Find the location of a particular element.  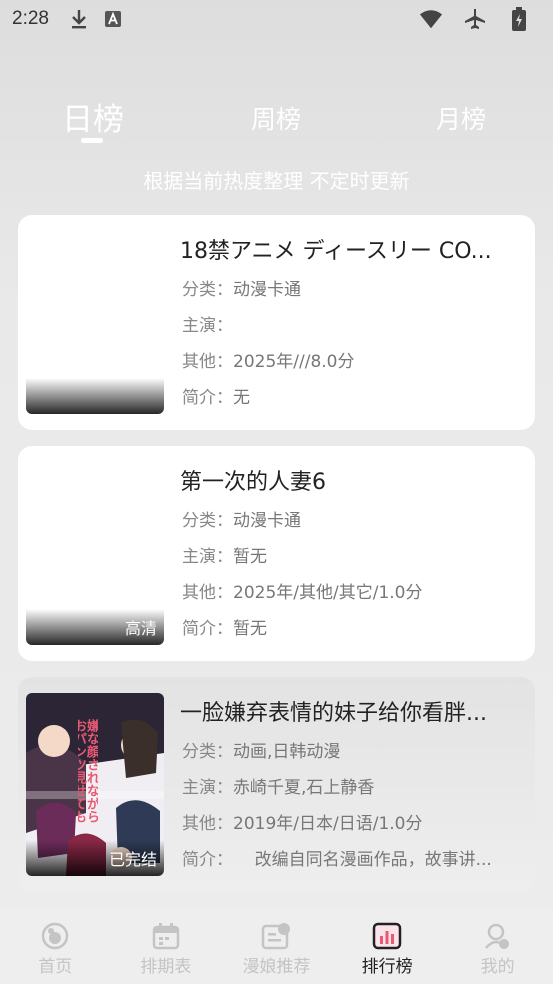

poster-title-text: 嫌な顔されながらおパンツ見せてもらいたい2 is located at coordinates (88, 771).